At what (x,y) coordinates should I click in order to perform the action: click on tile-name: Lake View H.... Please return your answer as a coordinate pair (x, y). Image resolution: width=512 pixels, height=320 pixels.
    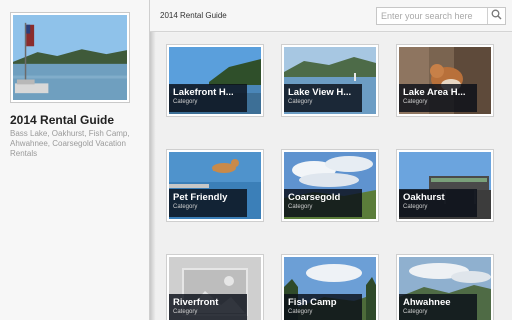
    Looking at the image, I should click on (320, 92).